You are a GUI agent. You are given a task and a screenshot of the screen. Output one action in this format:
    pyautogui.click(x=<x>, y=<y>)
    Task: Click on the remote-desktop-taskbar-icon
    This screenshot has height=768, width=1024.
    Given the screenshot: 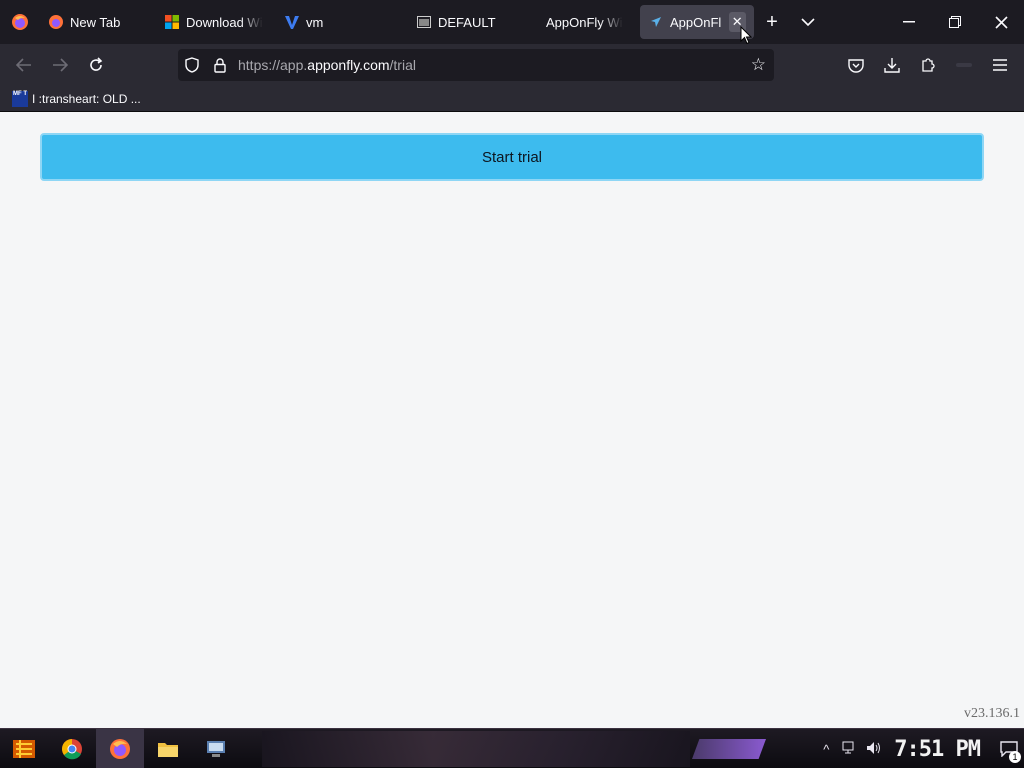 What is the action you would take?
    pyautogui.click(x=216, y=748)
    